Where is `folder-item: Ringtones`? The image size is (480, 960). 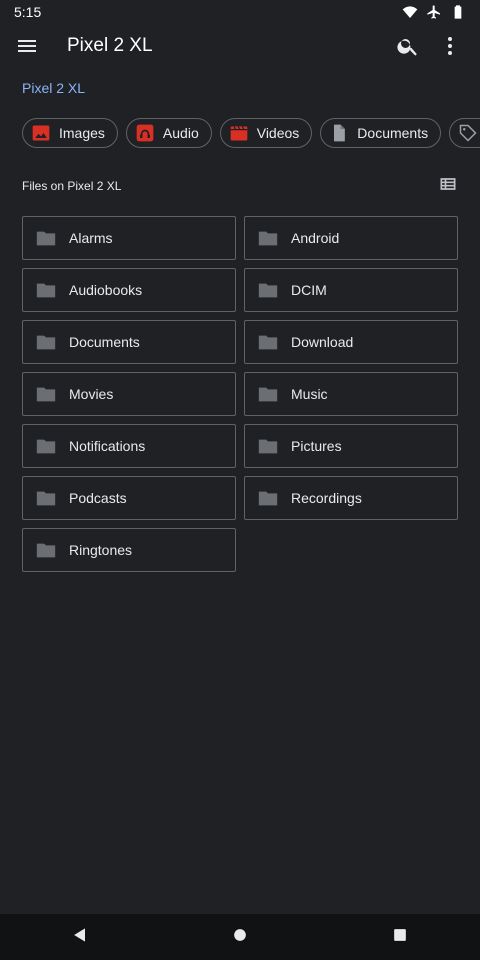 folder-item: Ringtones is located at coordinates (129, 550).